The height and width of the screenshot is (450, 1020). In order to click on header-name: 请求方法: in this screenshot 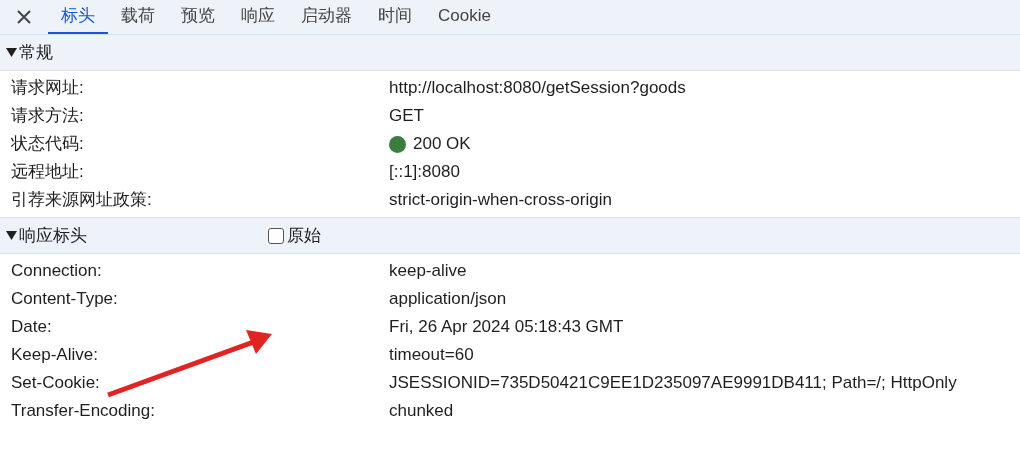, I will do `click(47, 116)`.